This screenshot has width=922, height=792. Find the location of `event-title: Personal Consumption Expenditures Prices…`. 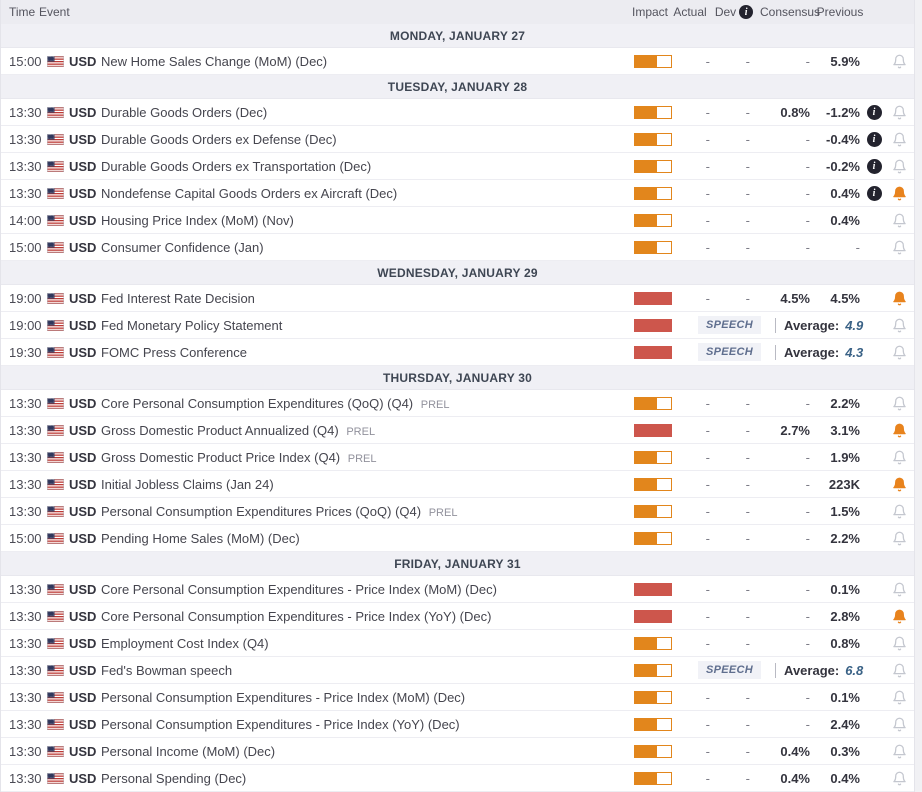

event-title: Personal Consumption Expenditures Prices… is located at coordinates (261, 511).